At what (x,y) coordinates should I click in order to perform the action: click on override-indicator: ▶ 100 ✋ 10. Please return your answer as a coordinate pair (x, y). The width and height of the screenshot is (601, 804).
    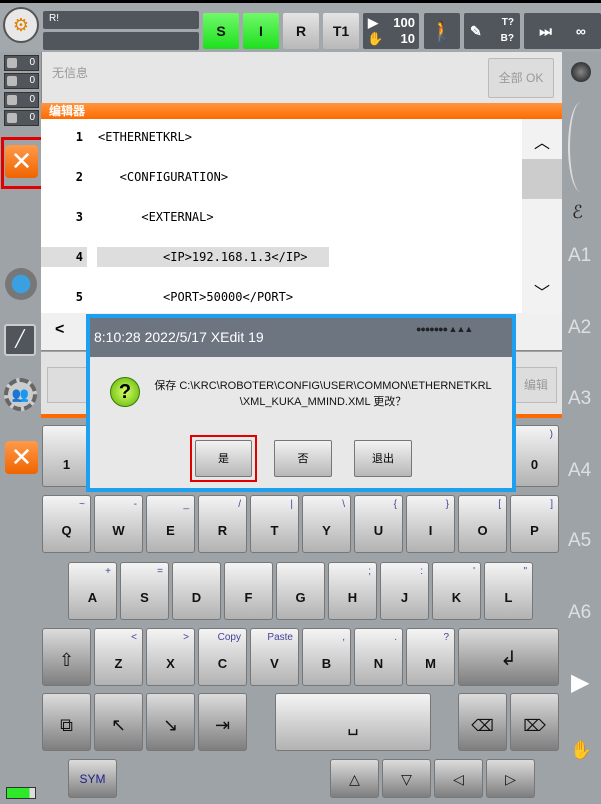
    Looking at the image, I should click on (391, 31).